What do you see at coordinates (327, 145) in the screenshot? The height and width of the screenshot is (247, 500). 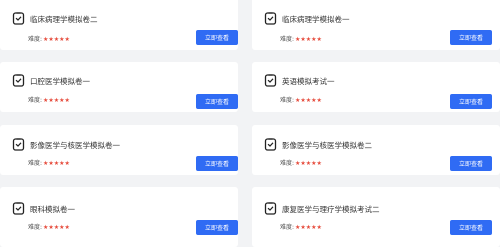 I see `exam-title: 影像医学与核医学模拟卷二` at bounding box center [327, 145].